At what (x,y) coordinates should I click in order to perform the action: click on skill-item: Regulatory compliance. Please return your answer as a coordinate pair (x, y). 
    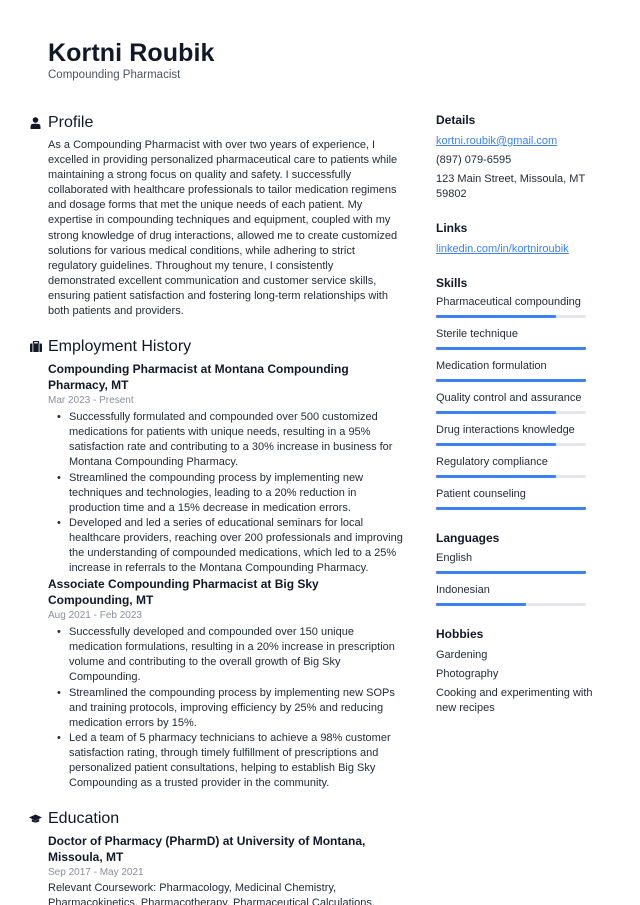
    Looking at the image, I should click on (516, 466).